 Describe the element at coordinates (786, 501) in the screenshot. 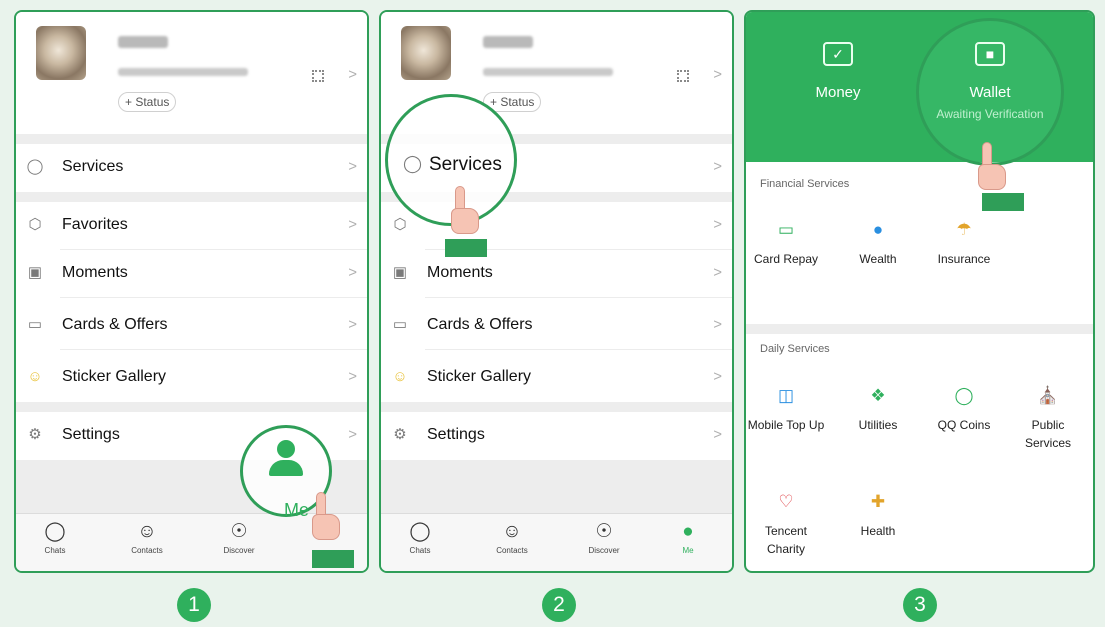

I see `heart-icon: ♡` at that location.